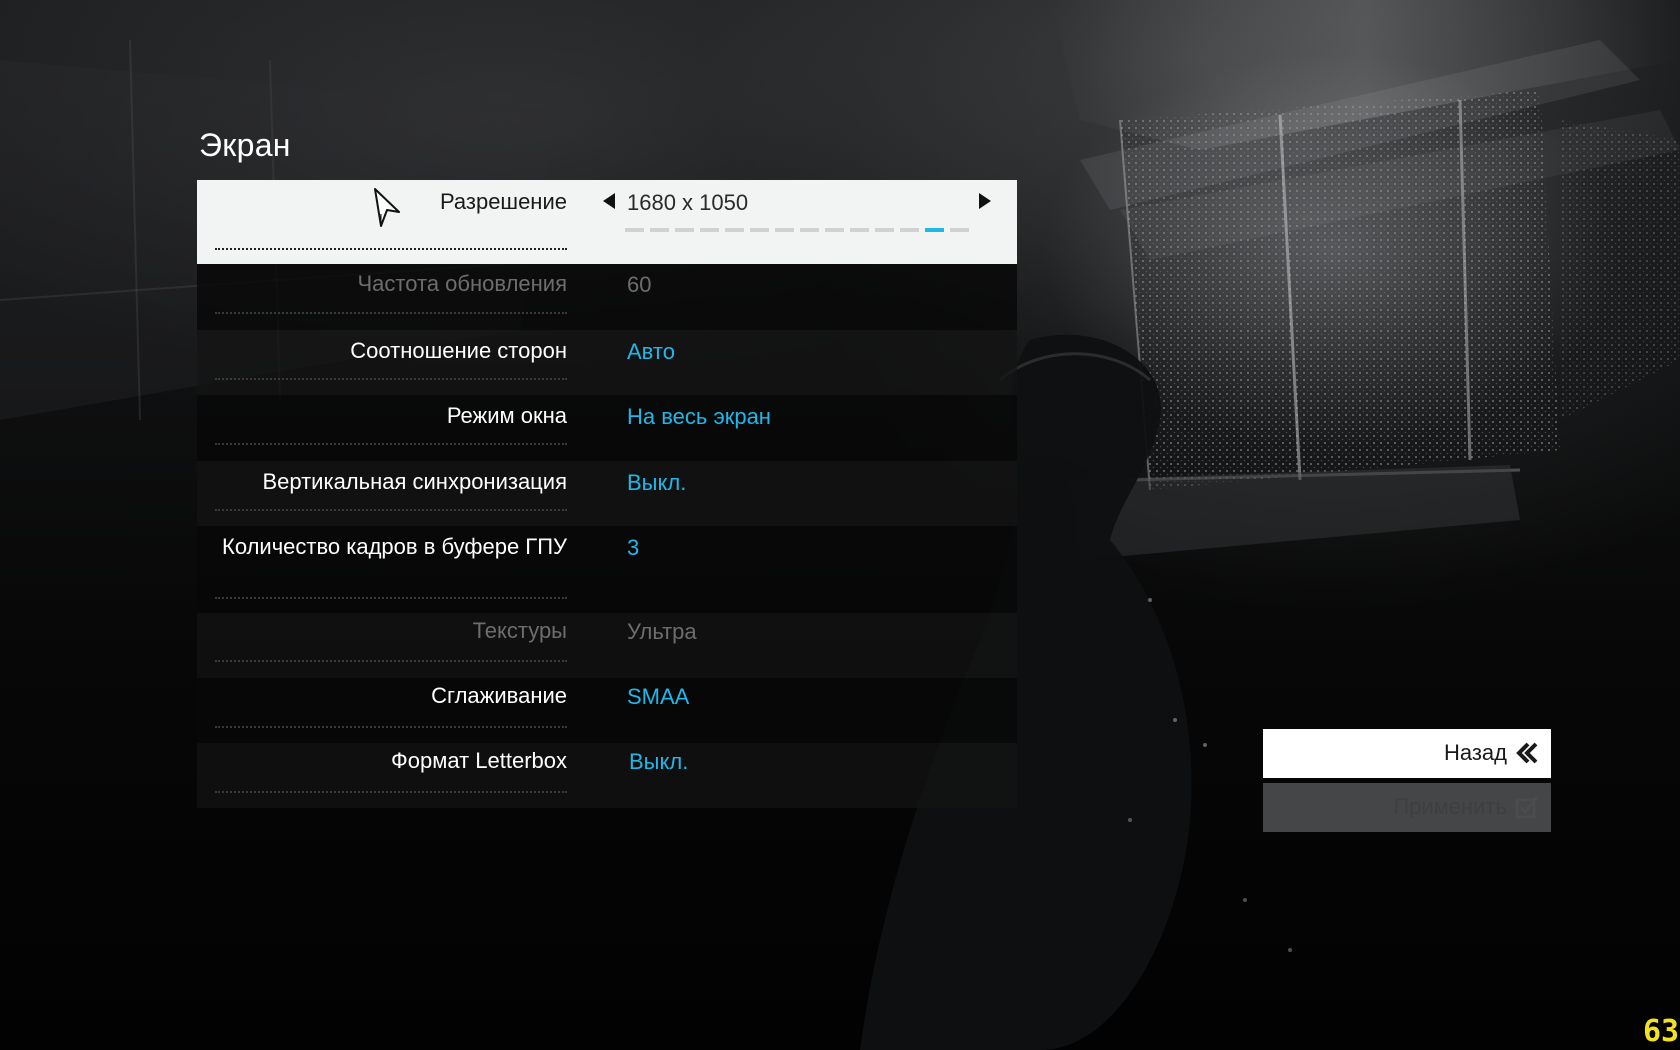 This screenshot has width=1680, height=1050. Describe the element at coordinates (607, 775) in the screenshot. I see `setting-row-letterbox: Формат Letterbox Выкл.` at that location.